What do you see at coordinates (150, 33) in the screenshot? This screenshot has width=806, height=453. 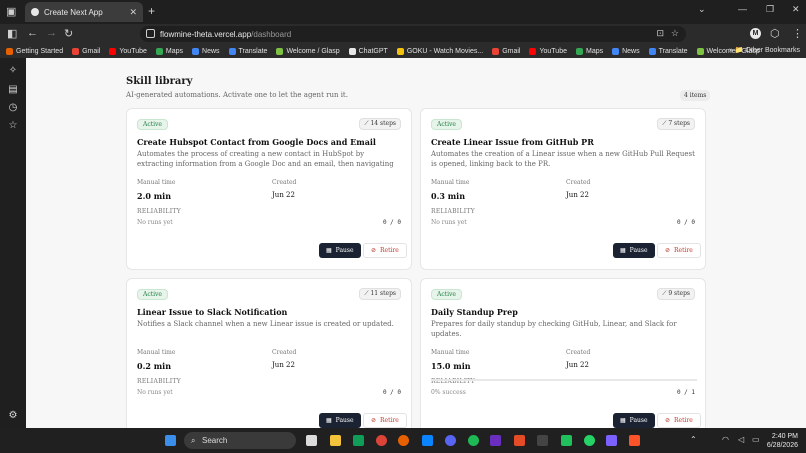 I see `site-info-icon` at bounding box center [150, 33].